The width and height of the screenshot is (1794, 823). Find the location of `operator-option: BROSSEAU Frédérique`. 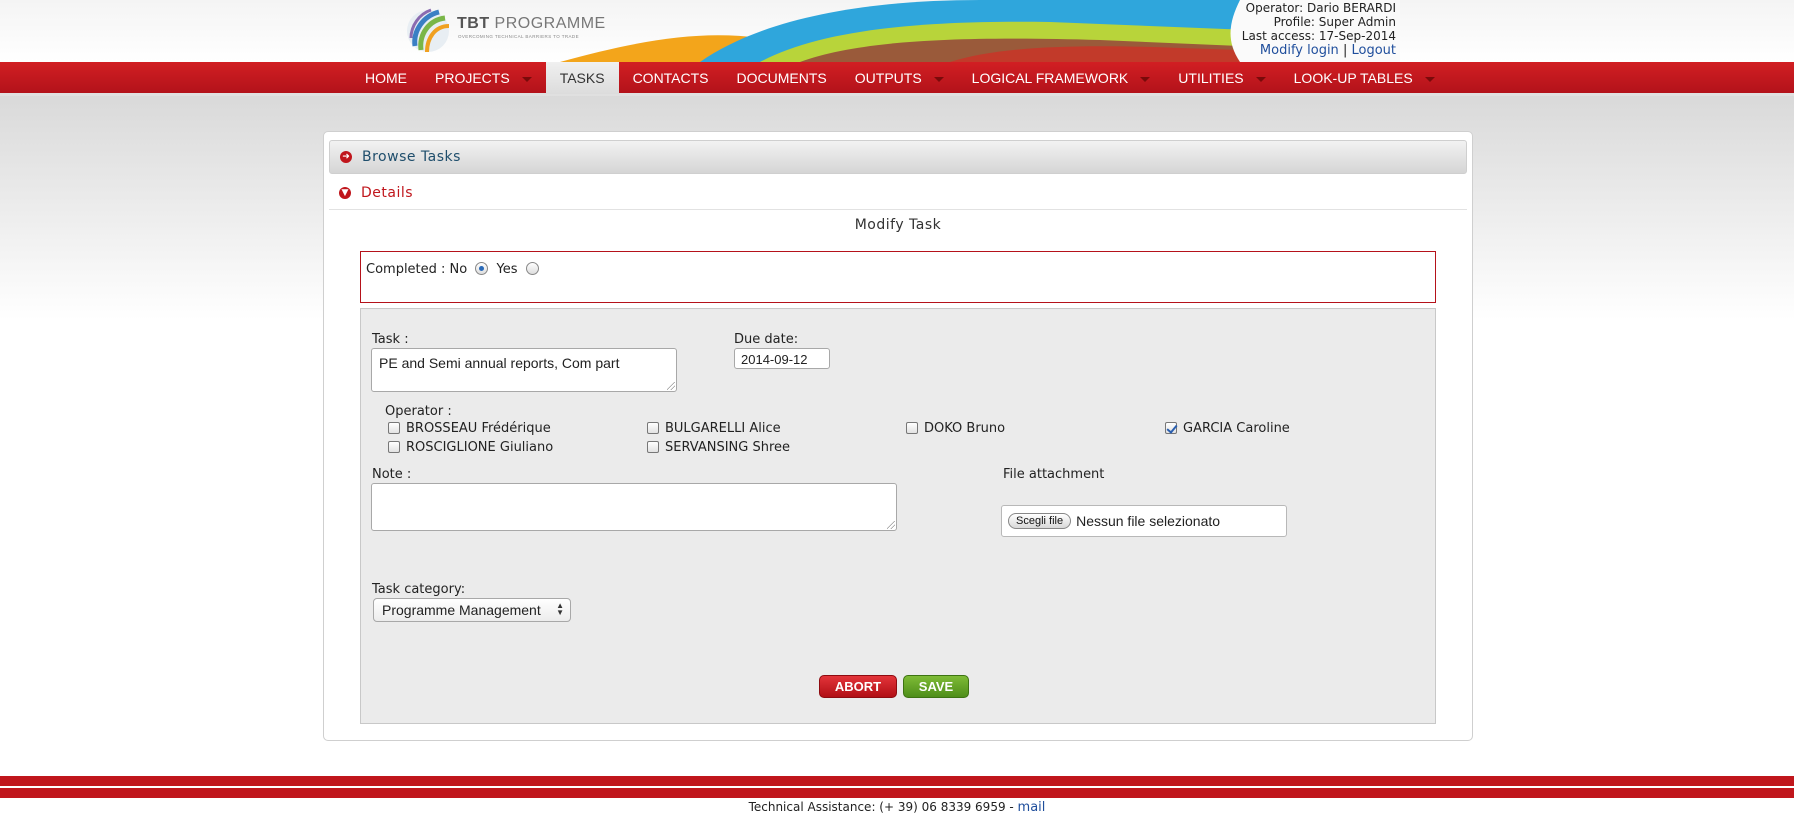

operator-option: BROSSEAU Frédérique is located at coordinates (469, 428).